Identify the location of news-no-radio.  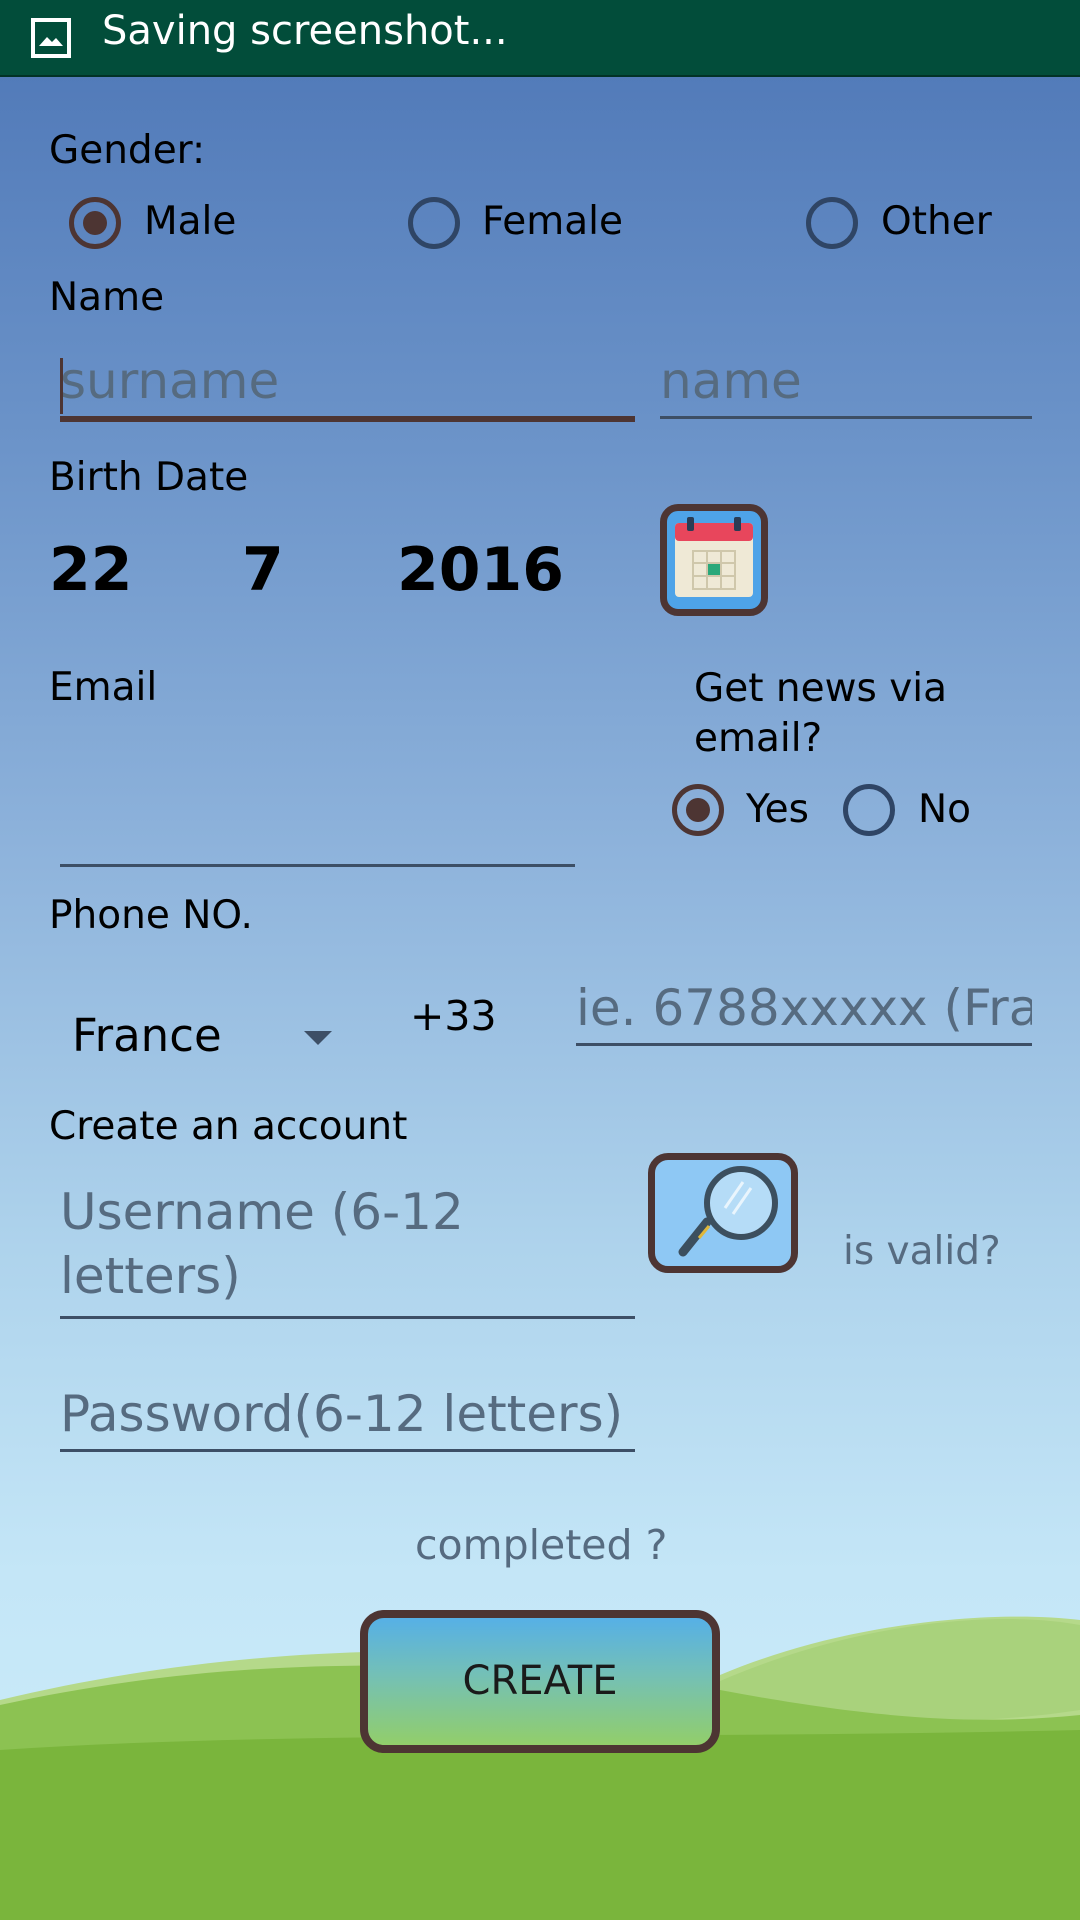
(869, 810).